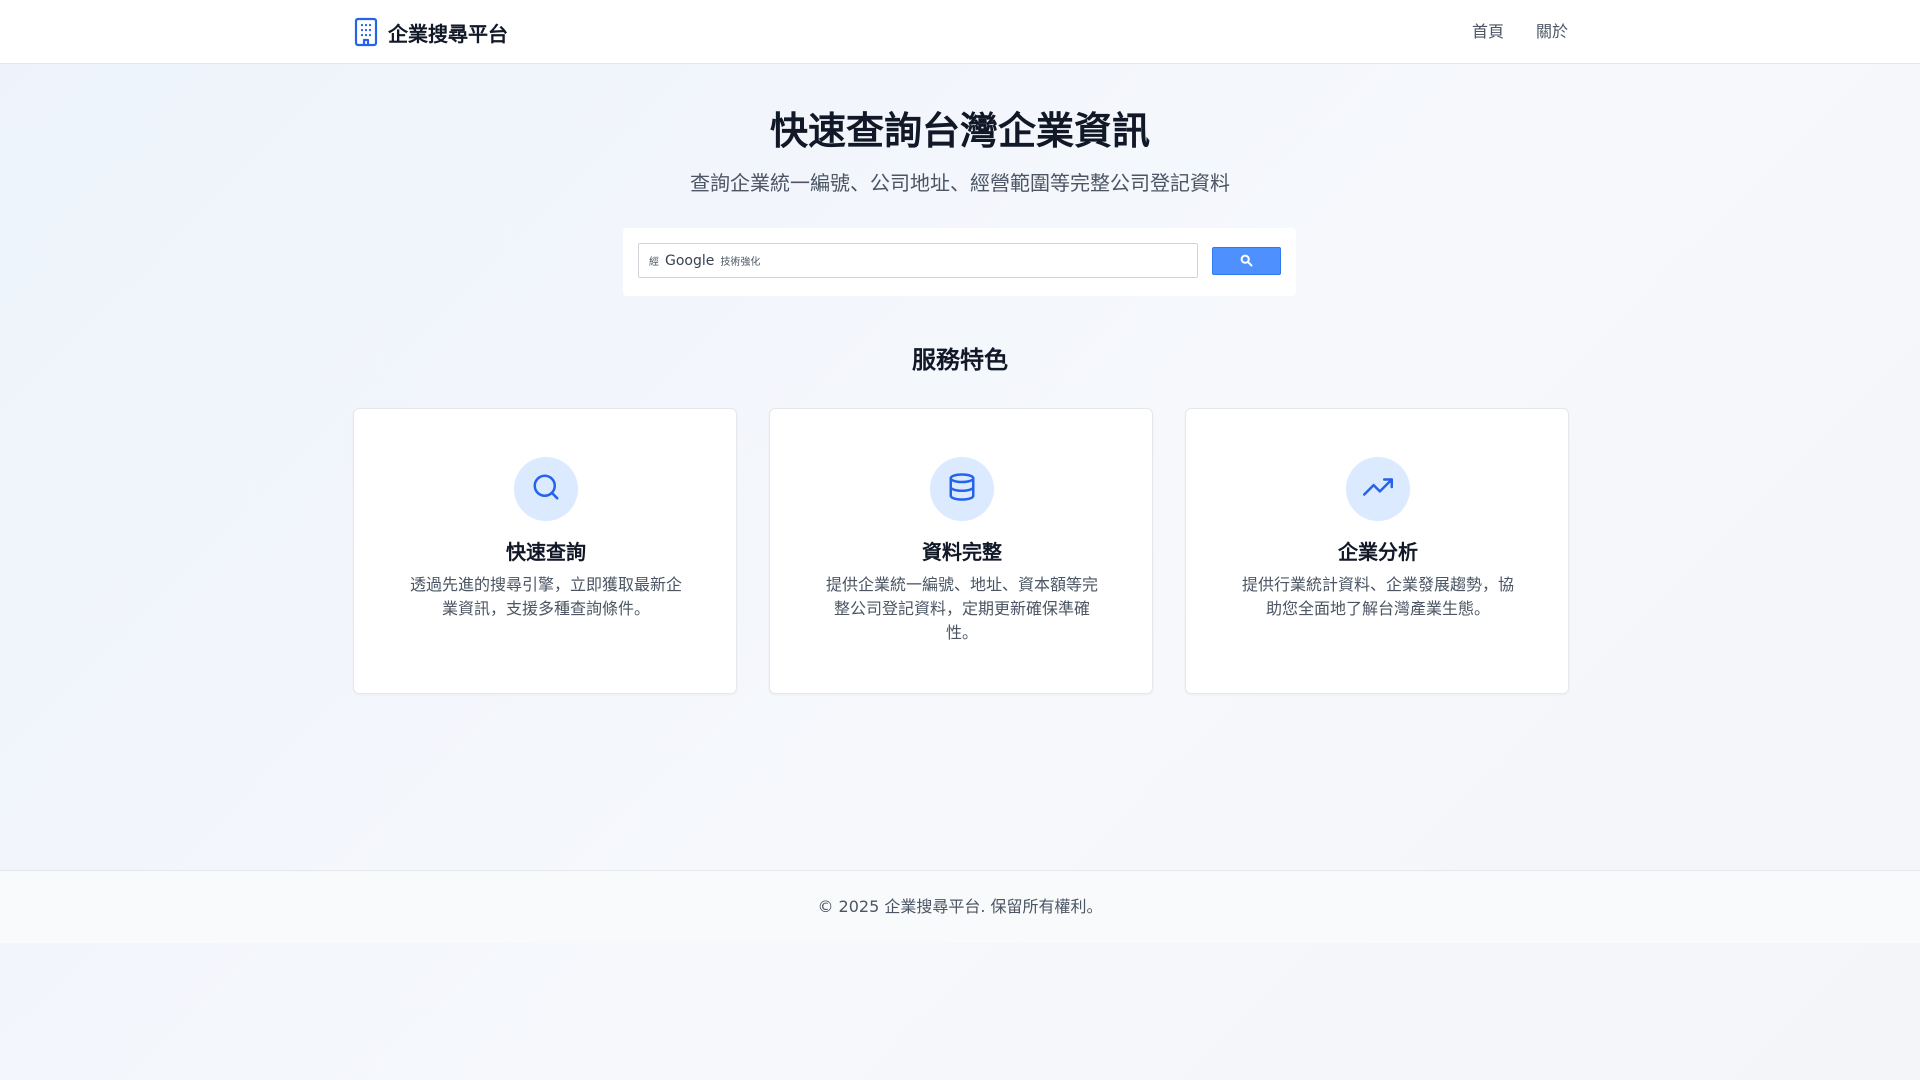 The width and height of the screenshot is (1920, 1080). I want to click on main-nav: 首頁 關於, so click(1520, 32).